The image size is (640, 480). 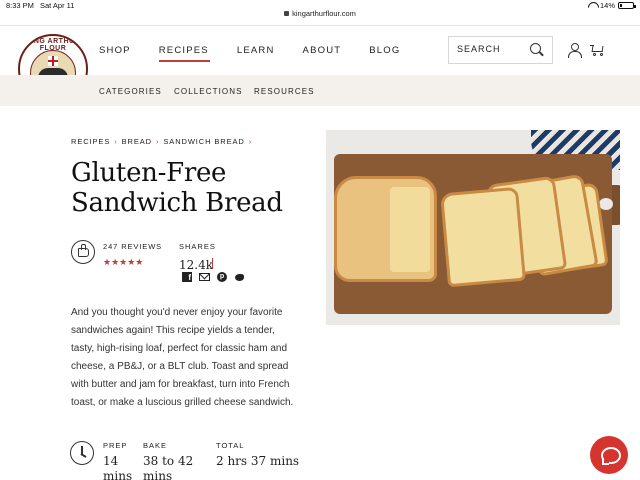 I want to click on battery-fill, so click(x=621, y=5).